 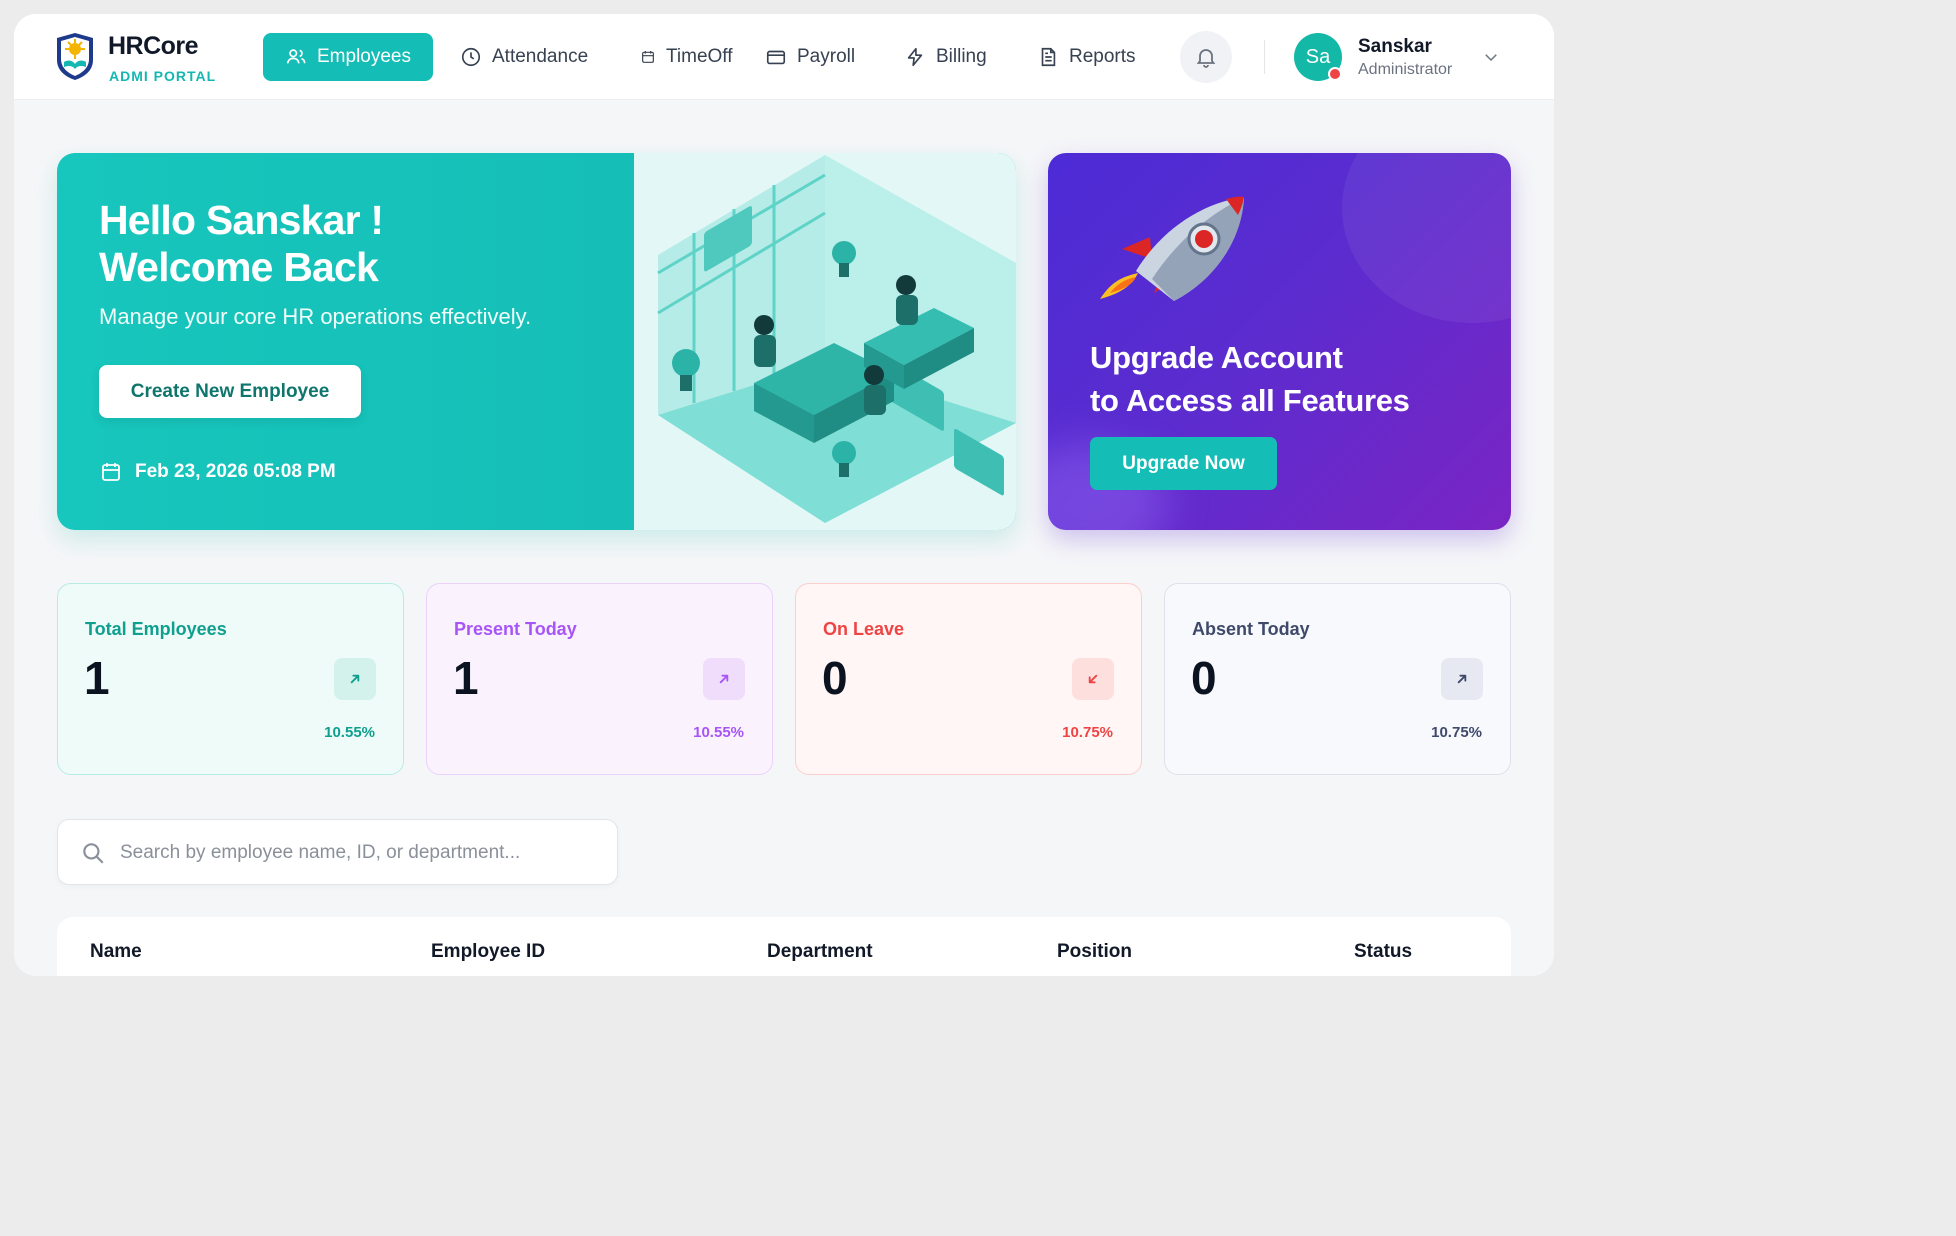 I want to click on stat-label: On Leave, so click(x=864, y=629).